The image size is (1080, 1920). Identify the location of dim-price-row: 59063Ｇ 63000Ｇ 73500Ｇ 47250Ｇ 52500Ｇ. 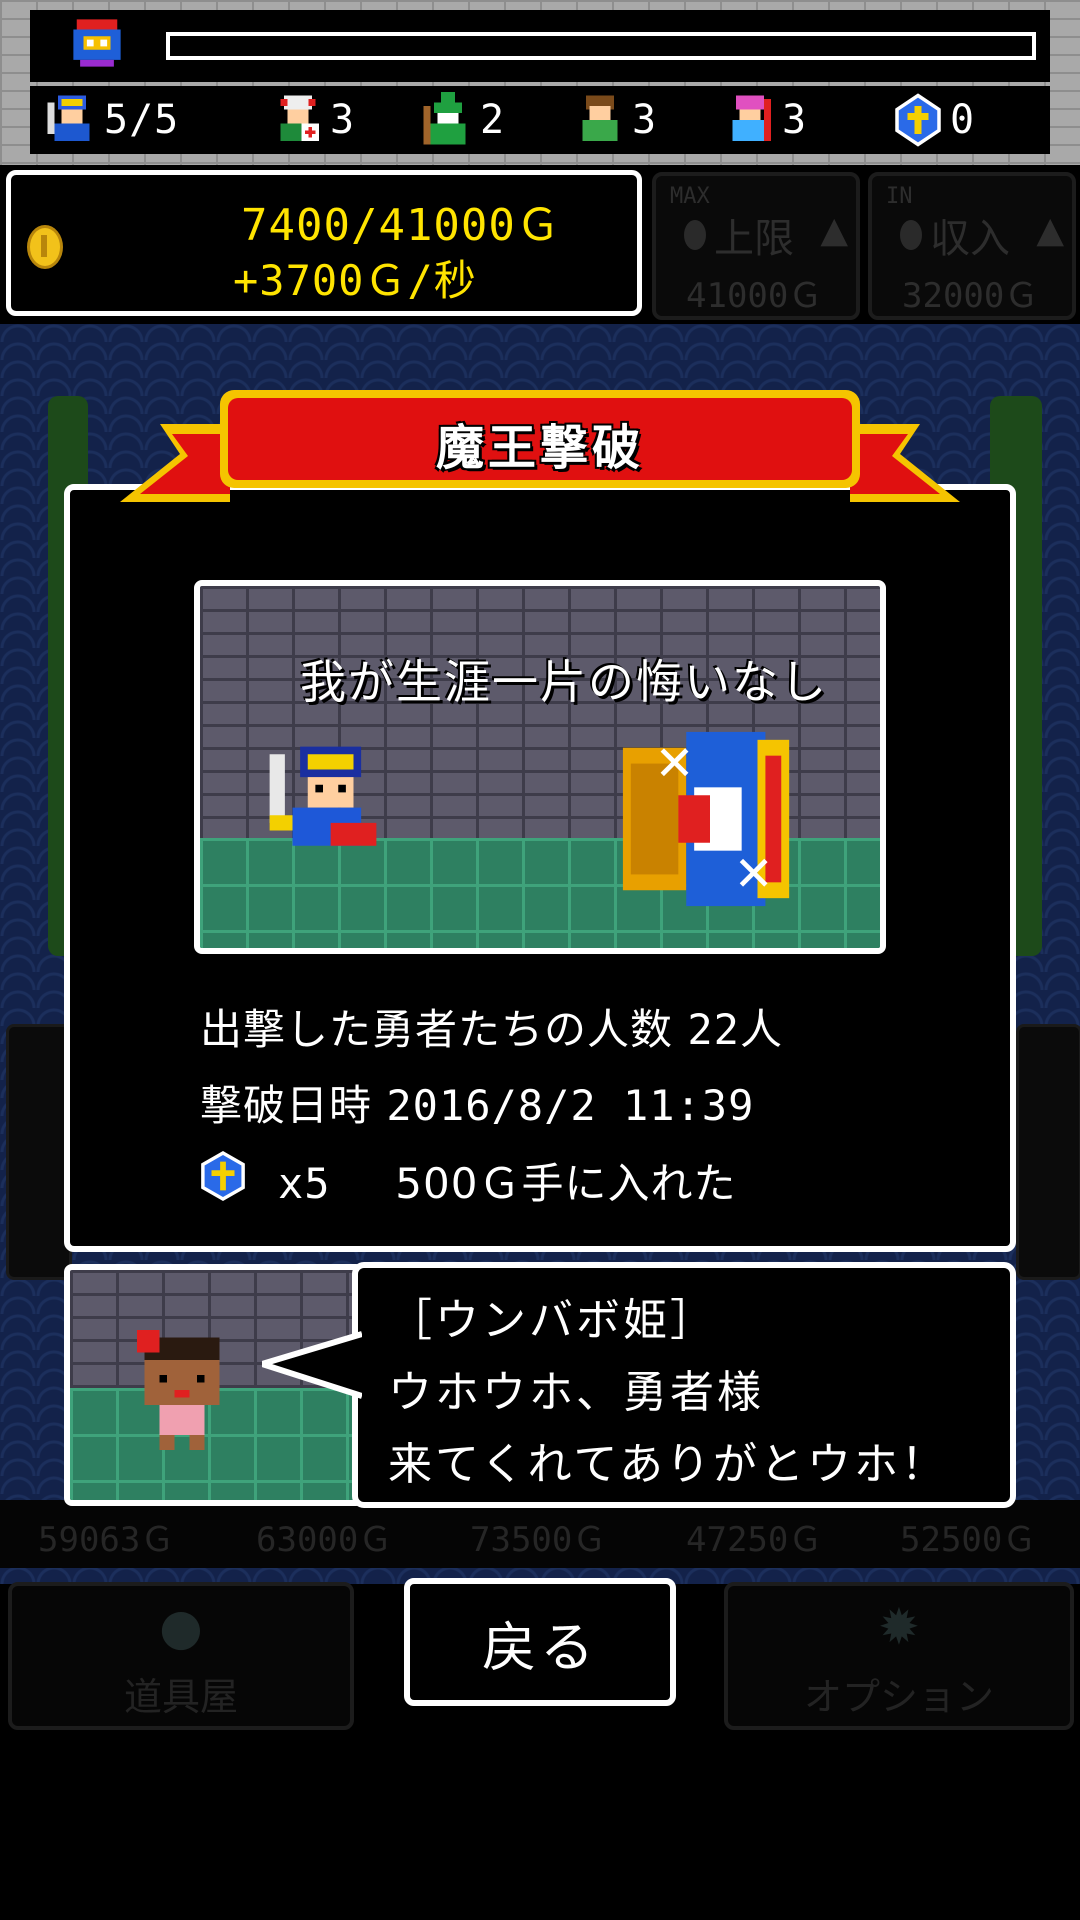
(540, 1534).